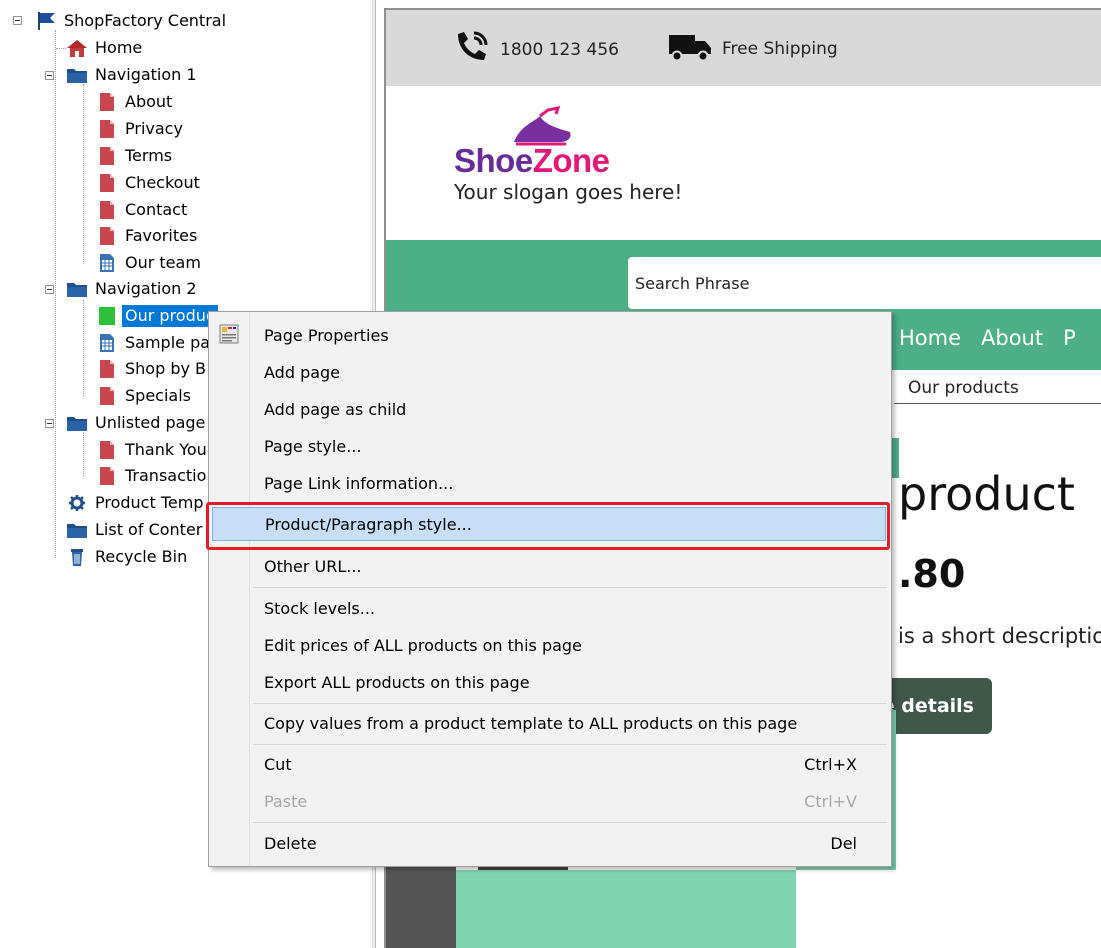 This screenshot has width=1101, height=948. Describe the element at coordinates (229, 336) in the screenshot. I see `page-properties-icon` at that location.